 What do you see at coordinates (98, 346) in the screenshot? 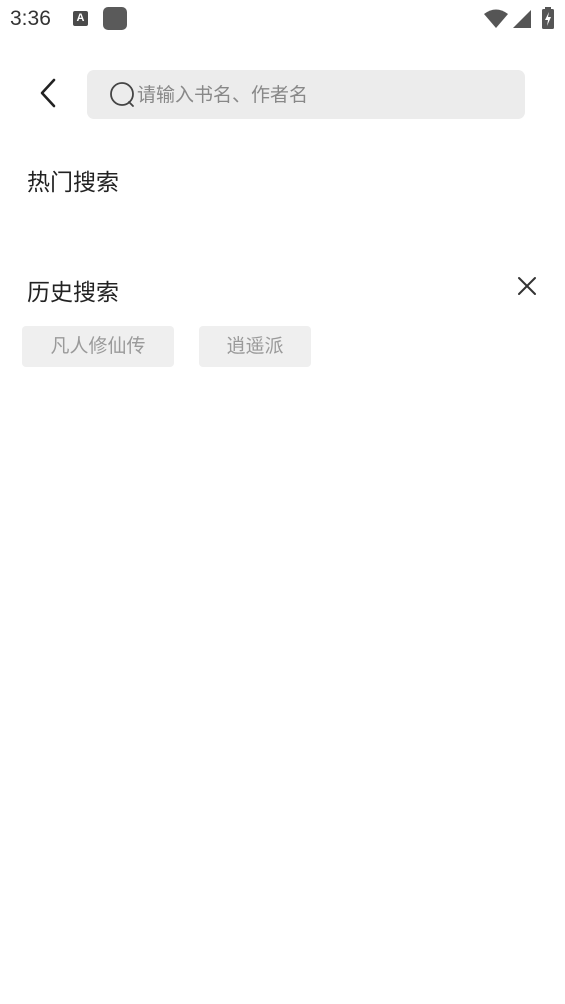
I see `history-tag: 凡人修仙传` at bounding box center [98, 346].